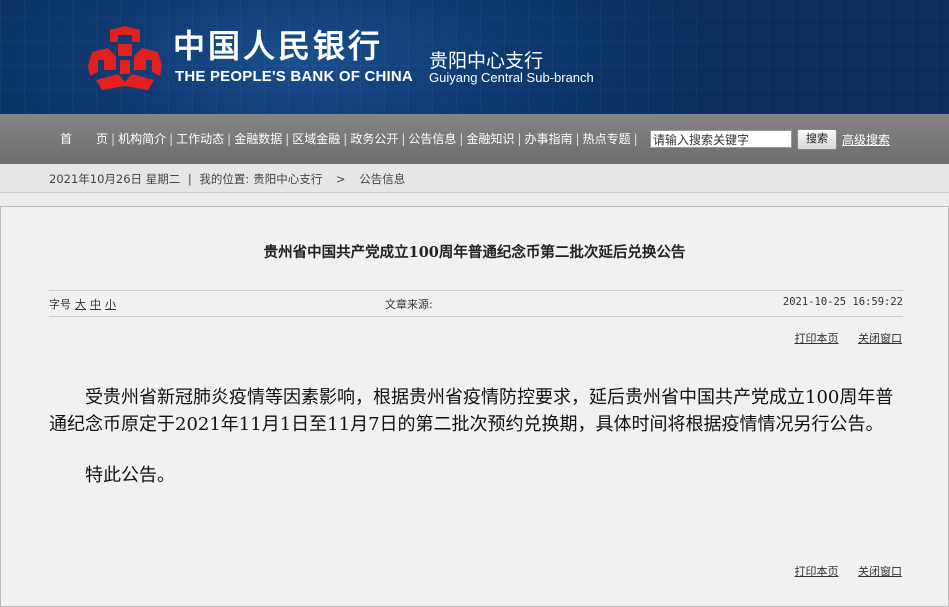  Describe the element at coordinates (817, 139) in the screenshot. I see `search-button: 搜索` at that location.